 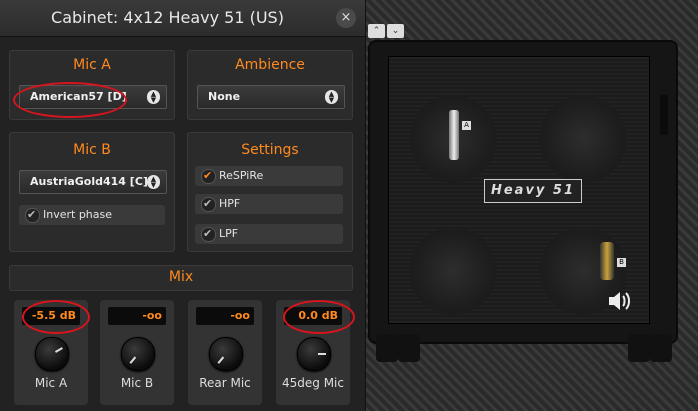 What do you see at coordinates (78, 214) in the screenshot?
I see `invert-phase-label: Invert phase` at bounding box center [78, 214].